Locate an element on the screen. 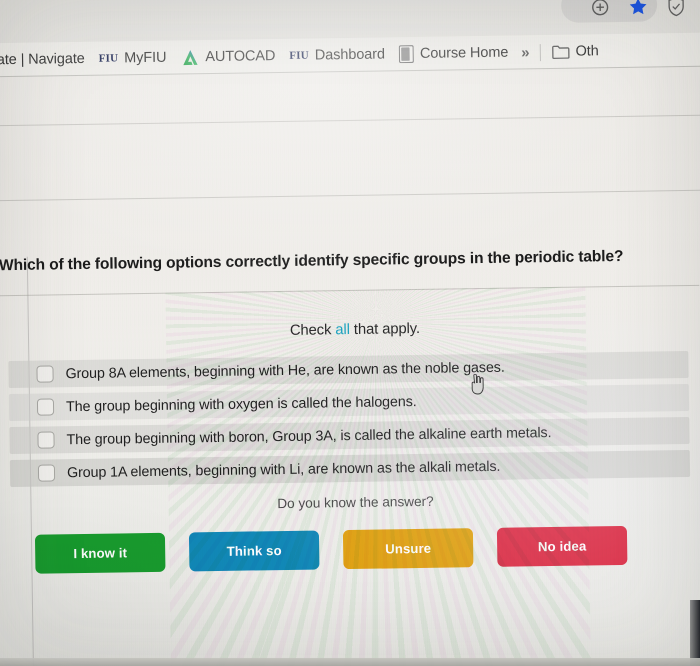 This screenshot has height=666, width=700. bookmark-item-course-home: Course Home is located at coordinates (454, 54).